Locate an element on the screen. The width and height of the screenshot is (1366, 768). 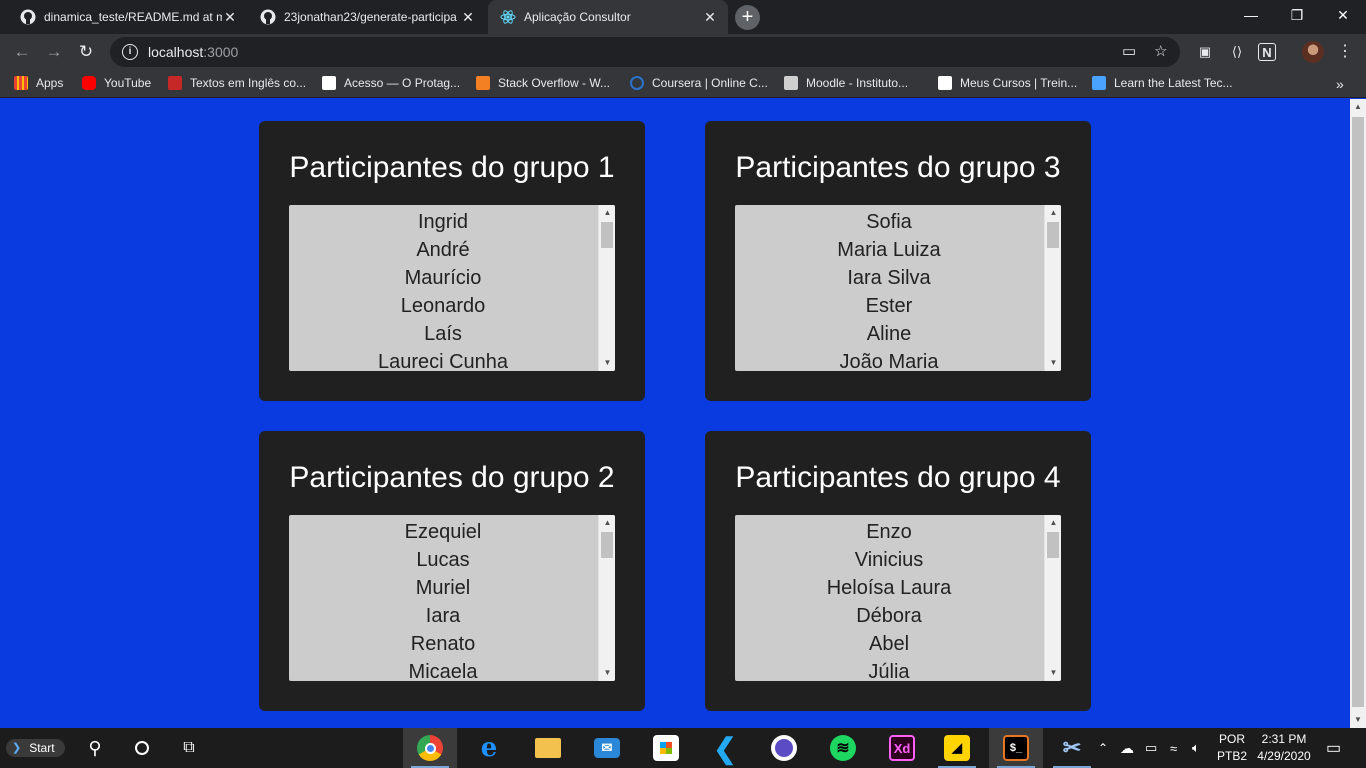
sticky-notes-taskbar-icon: ◢ is located at coordinates (957, 748).